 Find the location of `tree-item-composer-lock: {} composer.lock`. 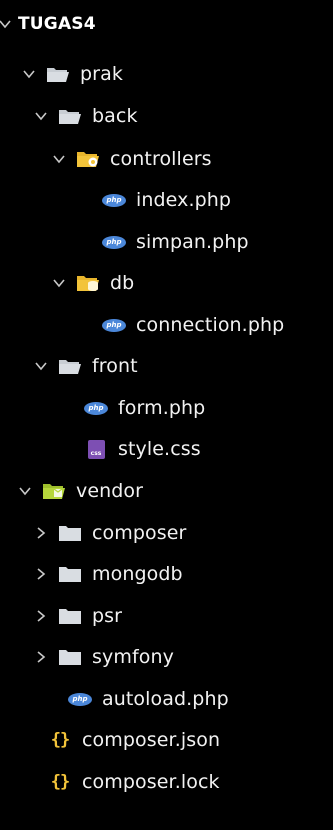

tree-item-composer-lock: {} composer.lock is located at coordinates (166, 782).